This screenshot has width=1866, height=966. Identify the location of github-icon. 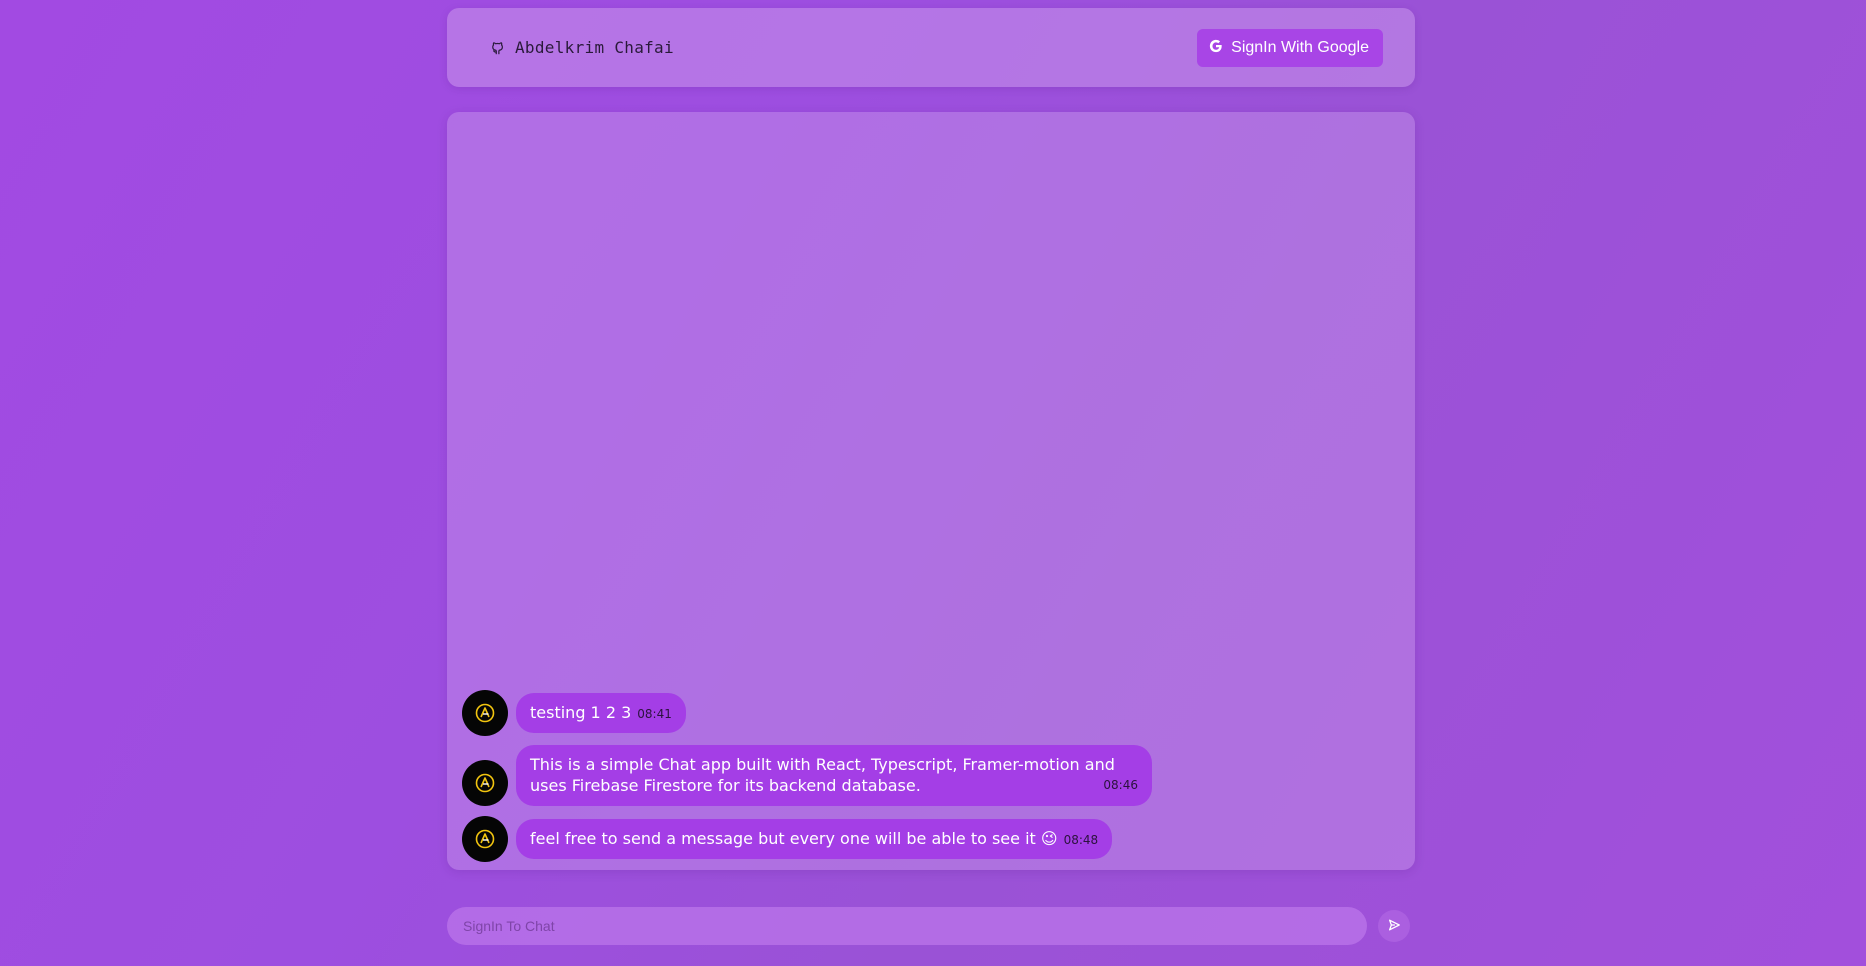
(498, 48).